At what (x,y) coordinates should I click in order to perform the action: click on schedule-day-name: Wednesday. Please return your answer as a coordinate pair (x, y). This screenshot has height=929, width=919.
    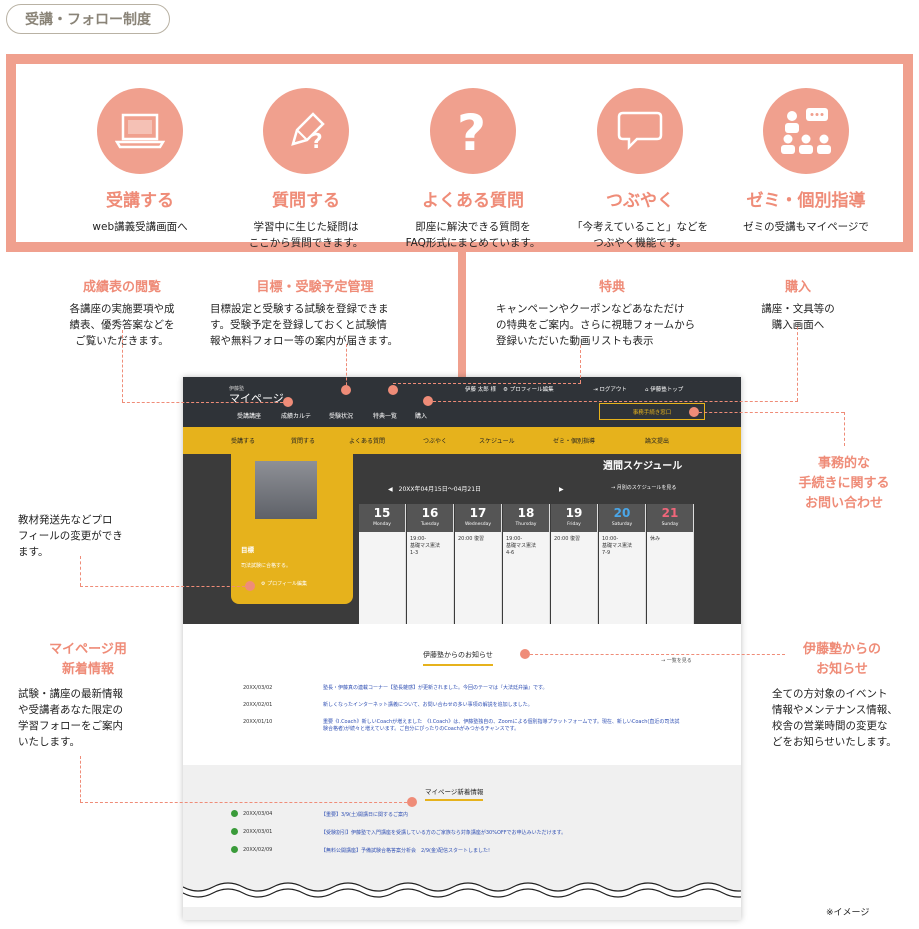
    Looking at the image, I should click on (478, 524).